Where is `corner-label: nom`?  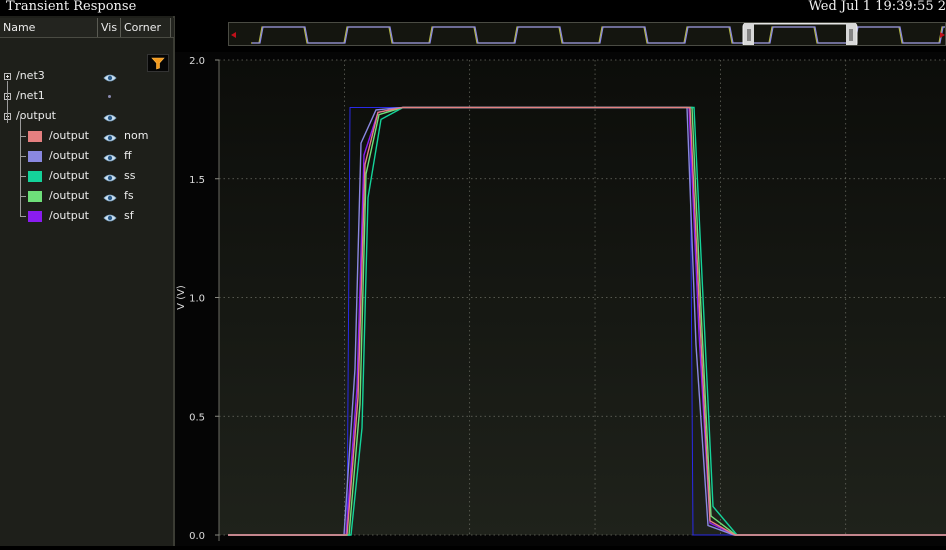
corner-label: nom is located at coordinates (136, 135).